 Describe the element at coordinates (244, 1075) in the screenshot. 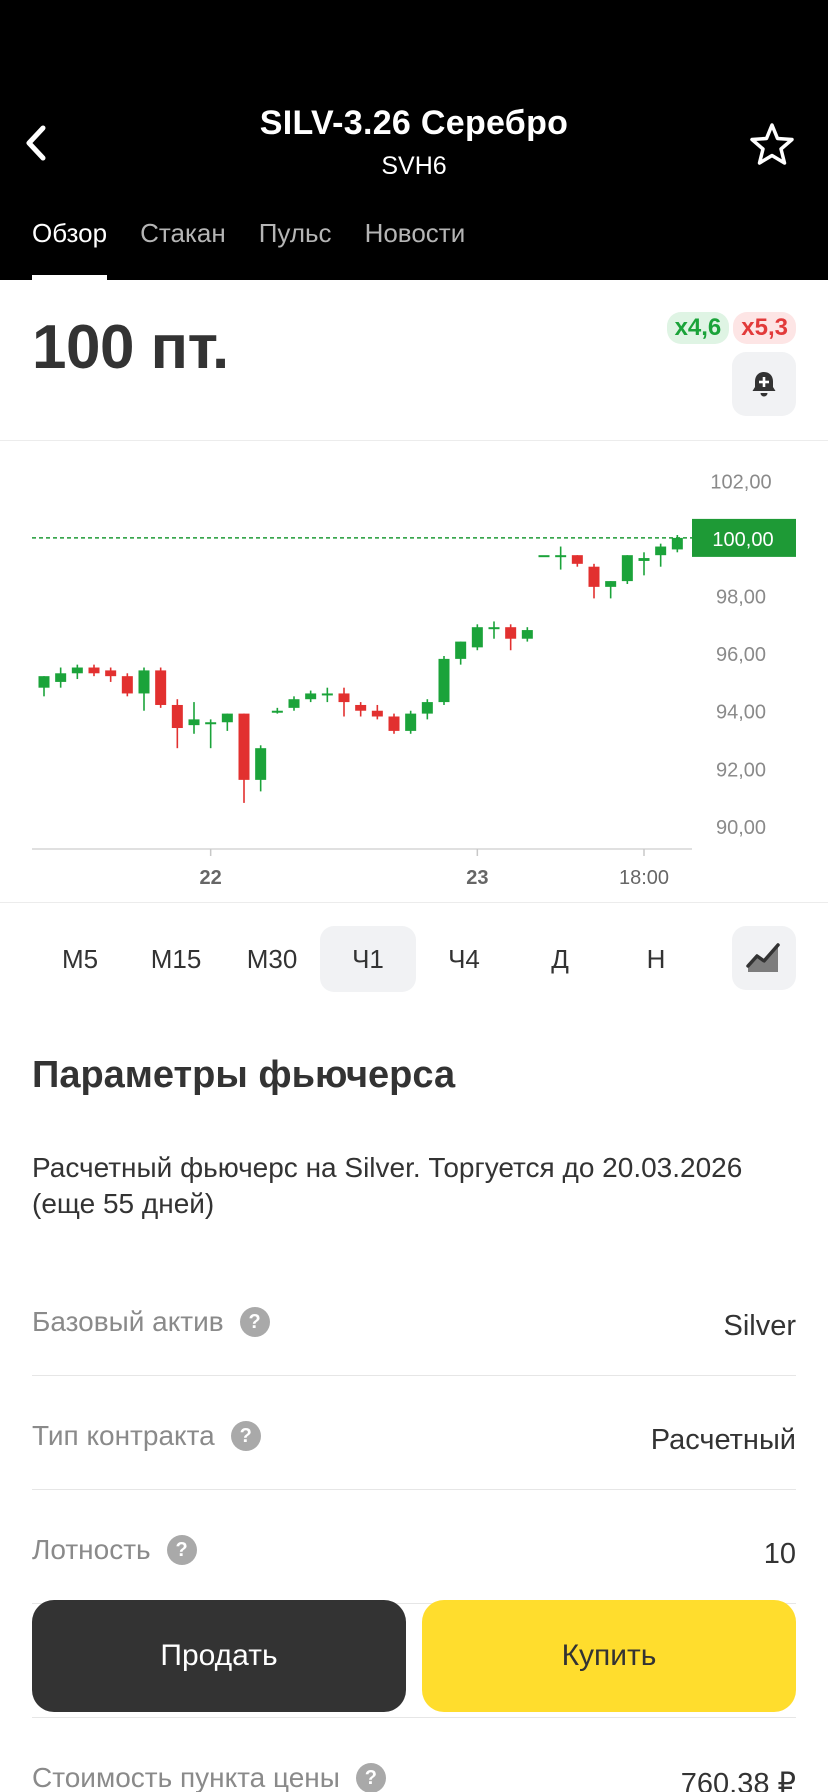

I see `section-title: Параметры фьючерса` at that location.